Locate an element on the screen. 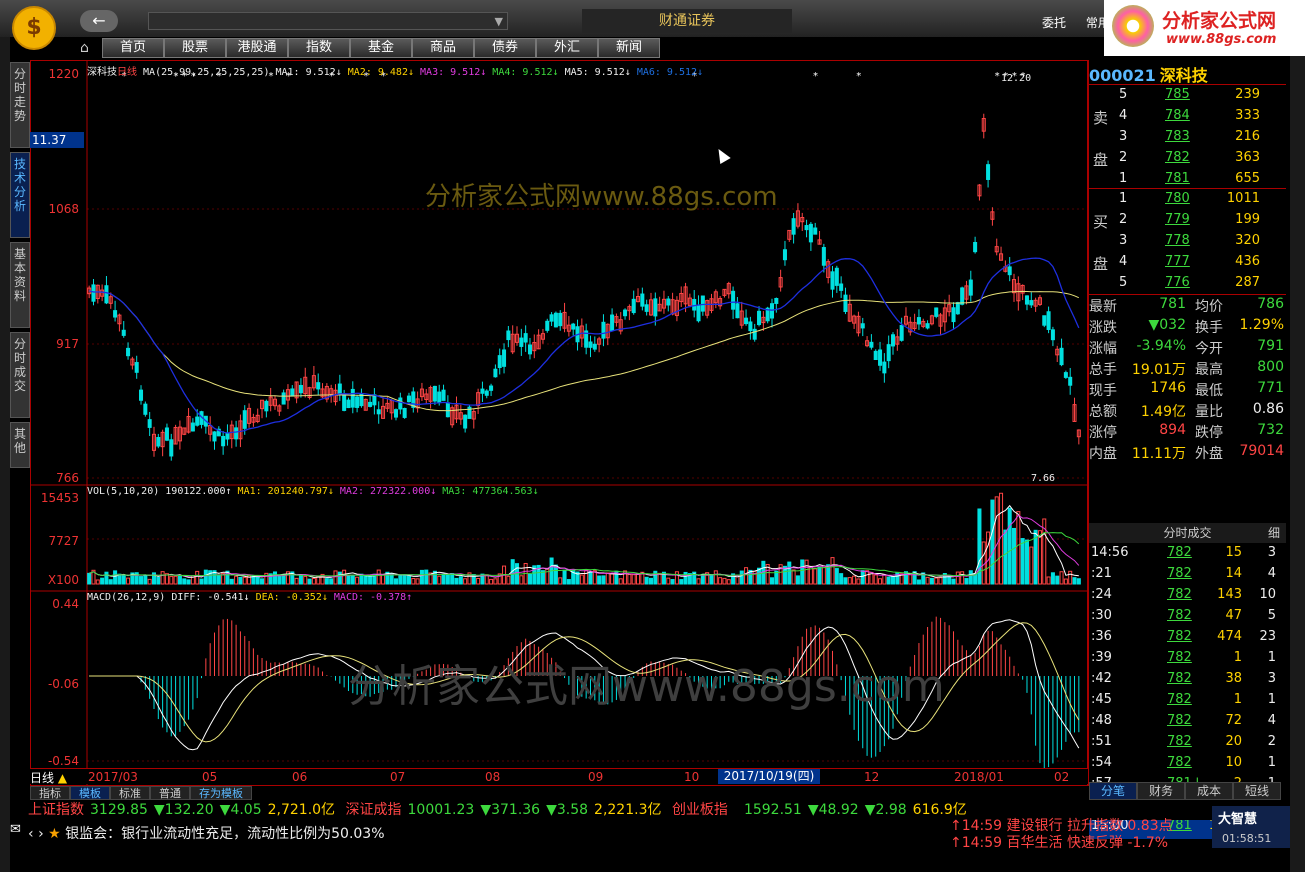  tab-cost: 成本 is located at coordinates (1209, 791).